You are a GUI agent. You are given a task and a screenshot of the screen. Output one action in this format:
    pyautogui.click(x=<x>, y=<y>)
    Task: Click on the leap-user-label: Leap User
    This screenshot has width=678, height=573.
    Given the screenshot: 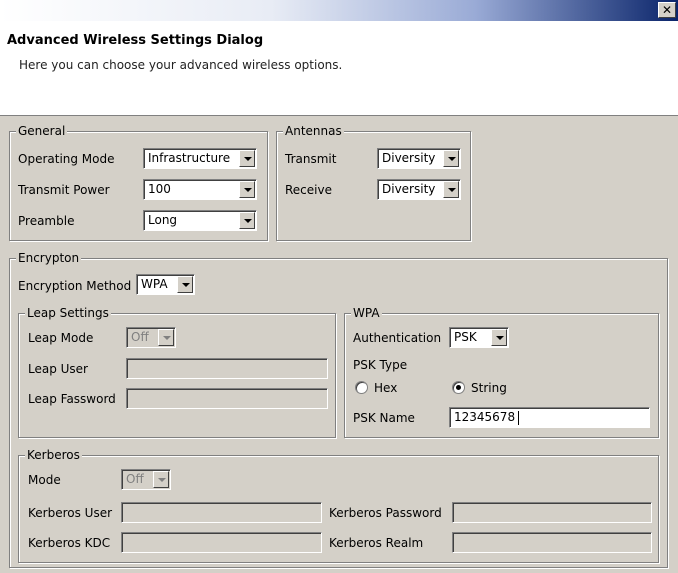 What is the action you would take?
    pyautogui.click(x=58, y=369)
    